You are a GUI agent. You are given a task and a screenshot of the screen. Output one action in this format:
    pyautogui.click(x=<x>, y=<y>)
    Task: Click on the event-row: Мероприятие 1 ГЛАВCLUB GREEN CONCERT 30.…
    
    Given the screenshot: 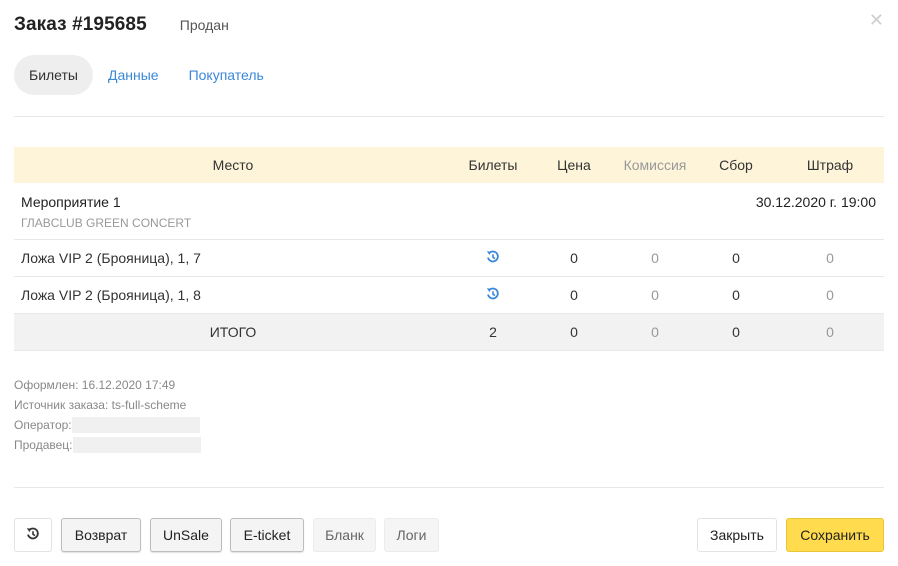 What is the action you would take?
    pyautogui.click(x=449, y=211)
    